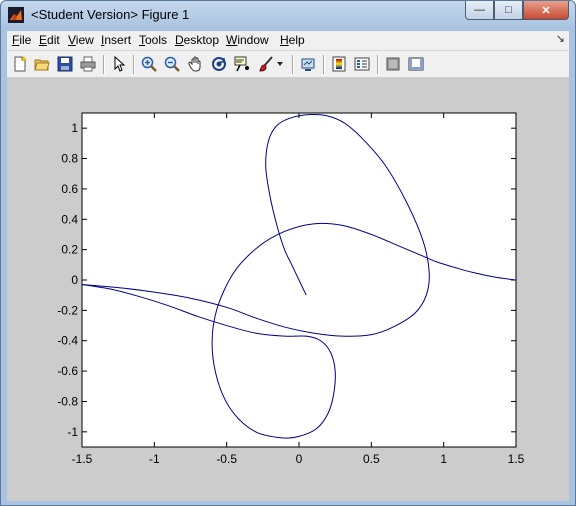 This screenshot has width=576, height=506. Describe the element at coordinates (116, 40) in the screenshot. I see `menu-insert: Insert` at that location.